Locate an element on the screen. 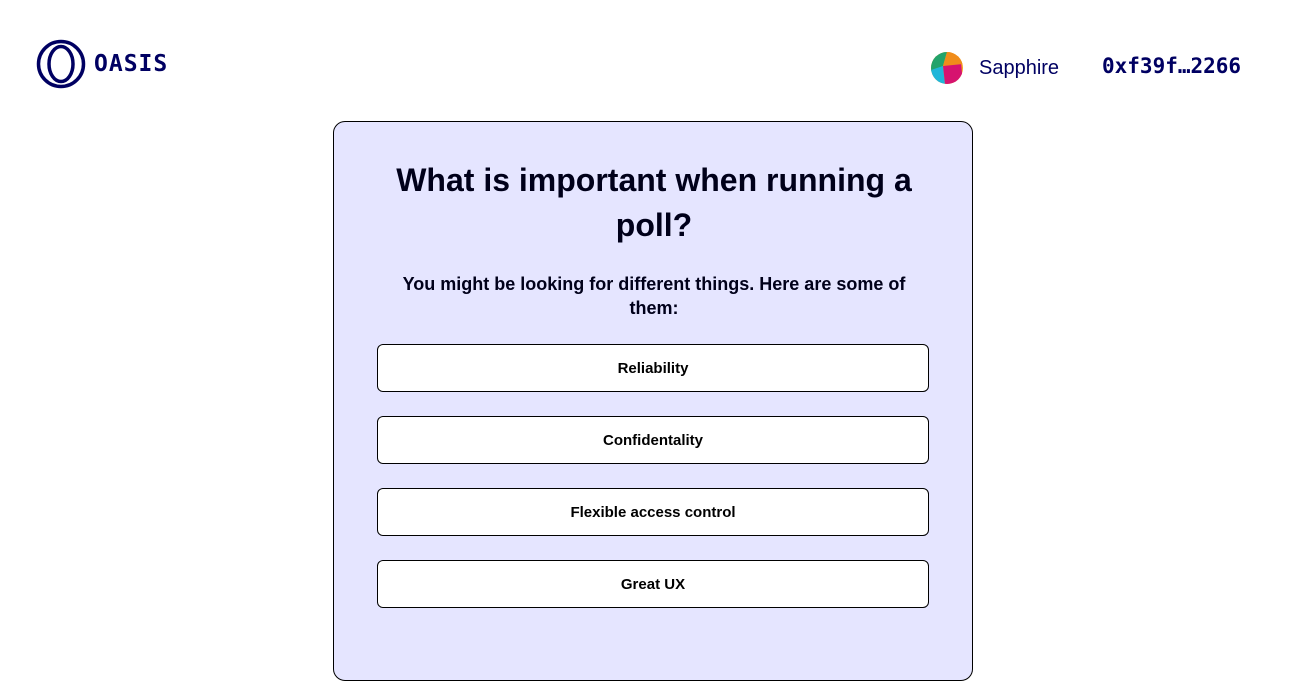 The width and height of the screenshot is (1302, 681). oasis-logo: OASIS is located at coordinates (102, 64).